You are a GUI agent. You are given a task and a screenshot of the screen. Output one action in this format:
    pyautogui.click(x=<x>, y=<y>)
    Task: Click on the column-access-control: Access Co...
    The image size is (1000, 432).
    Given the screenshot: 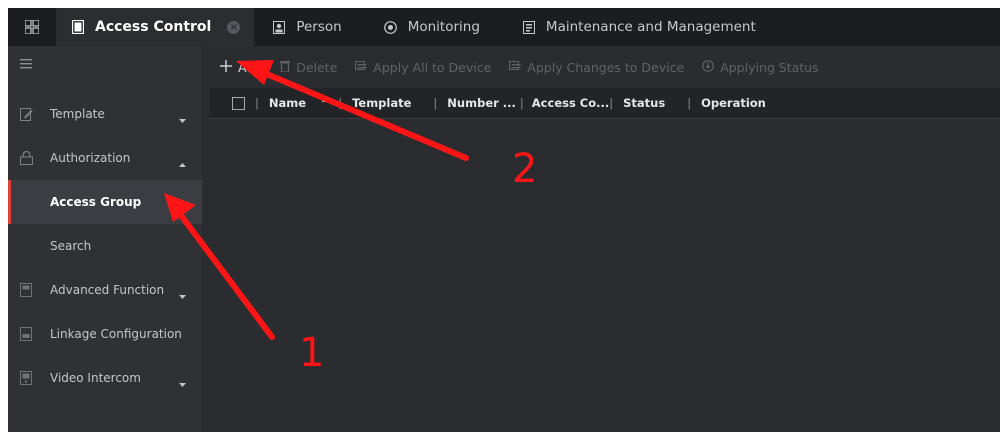 What is the action you would take?
    pyautogui.click(x=570, y=103)
    